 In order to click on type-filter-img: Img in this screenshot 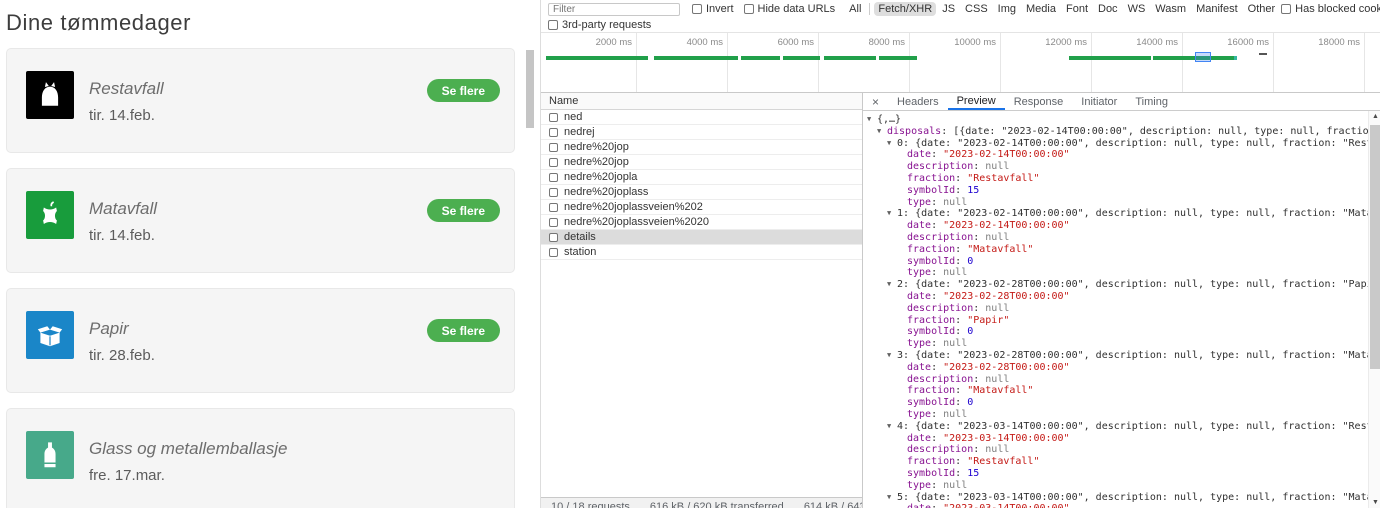, I will do `click(1007, 9)`.